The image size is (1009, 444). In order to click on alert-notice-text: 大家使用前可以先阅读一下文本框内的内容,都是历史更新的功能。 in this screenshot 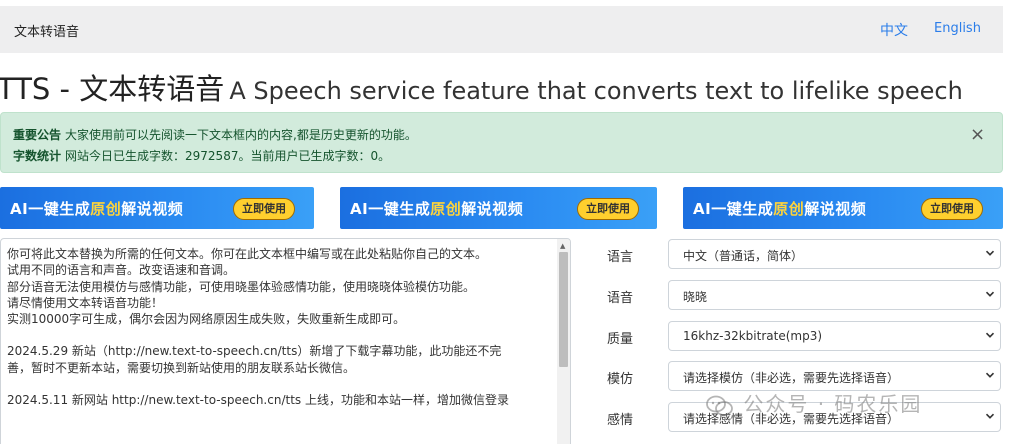, I will do `click(241, 135)`.